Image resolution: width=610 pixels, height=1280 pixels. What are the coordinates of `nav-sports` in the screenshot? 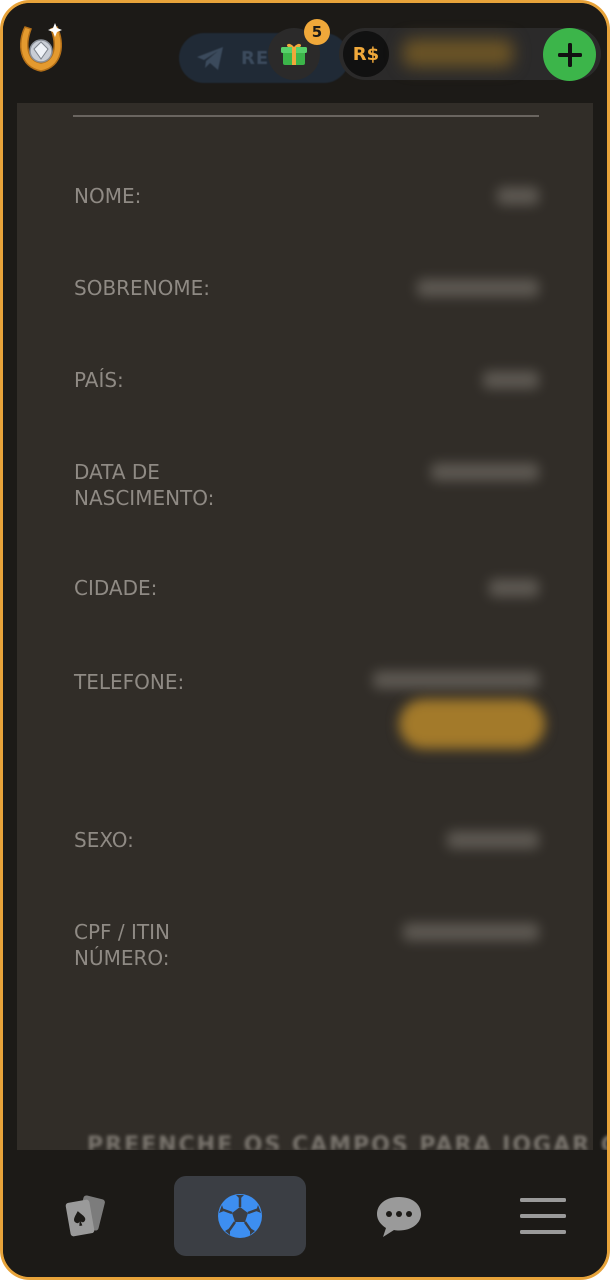 It's located at (240, 1216).